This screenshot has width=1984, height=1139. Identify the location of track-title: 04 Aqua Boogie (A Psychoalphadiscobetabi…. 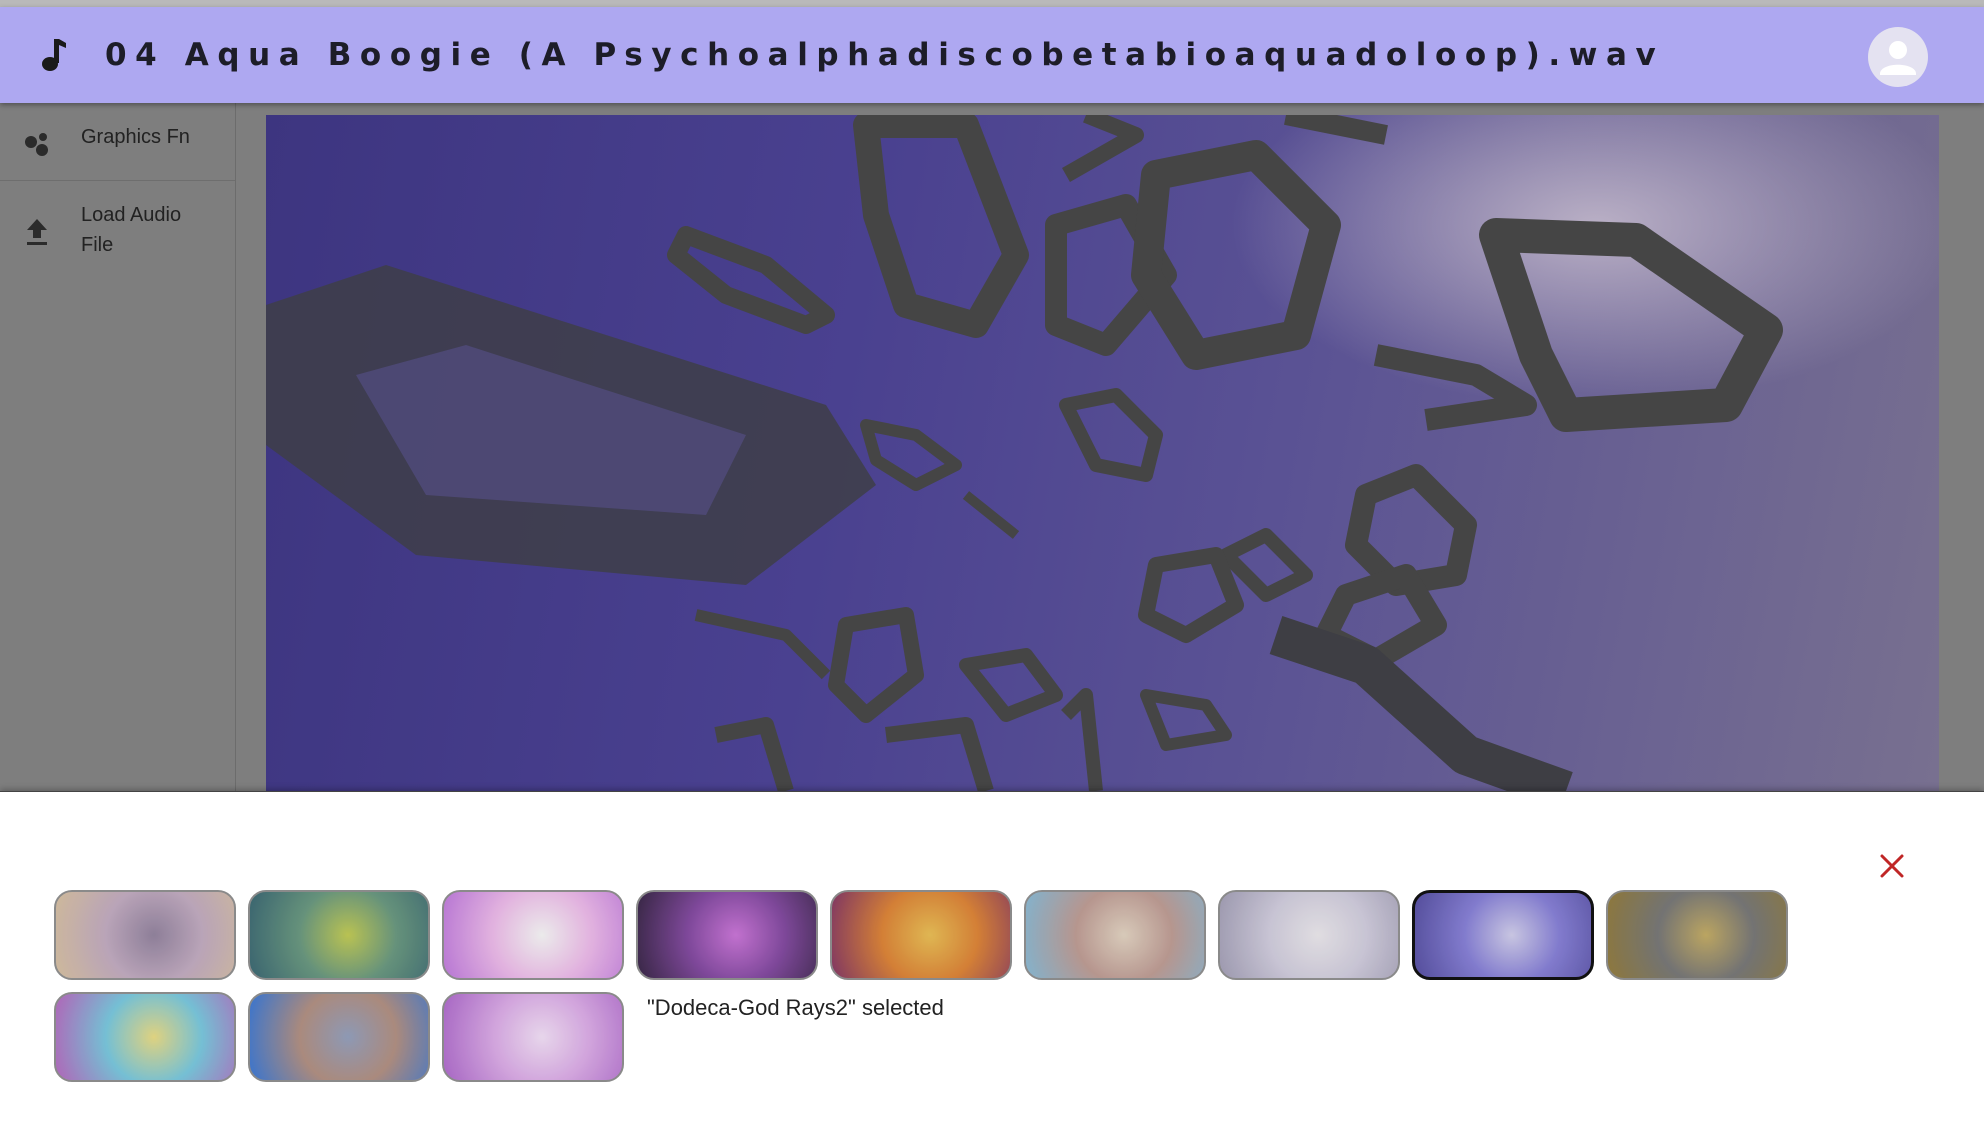
(885, 55).